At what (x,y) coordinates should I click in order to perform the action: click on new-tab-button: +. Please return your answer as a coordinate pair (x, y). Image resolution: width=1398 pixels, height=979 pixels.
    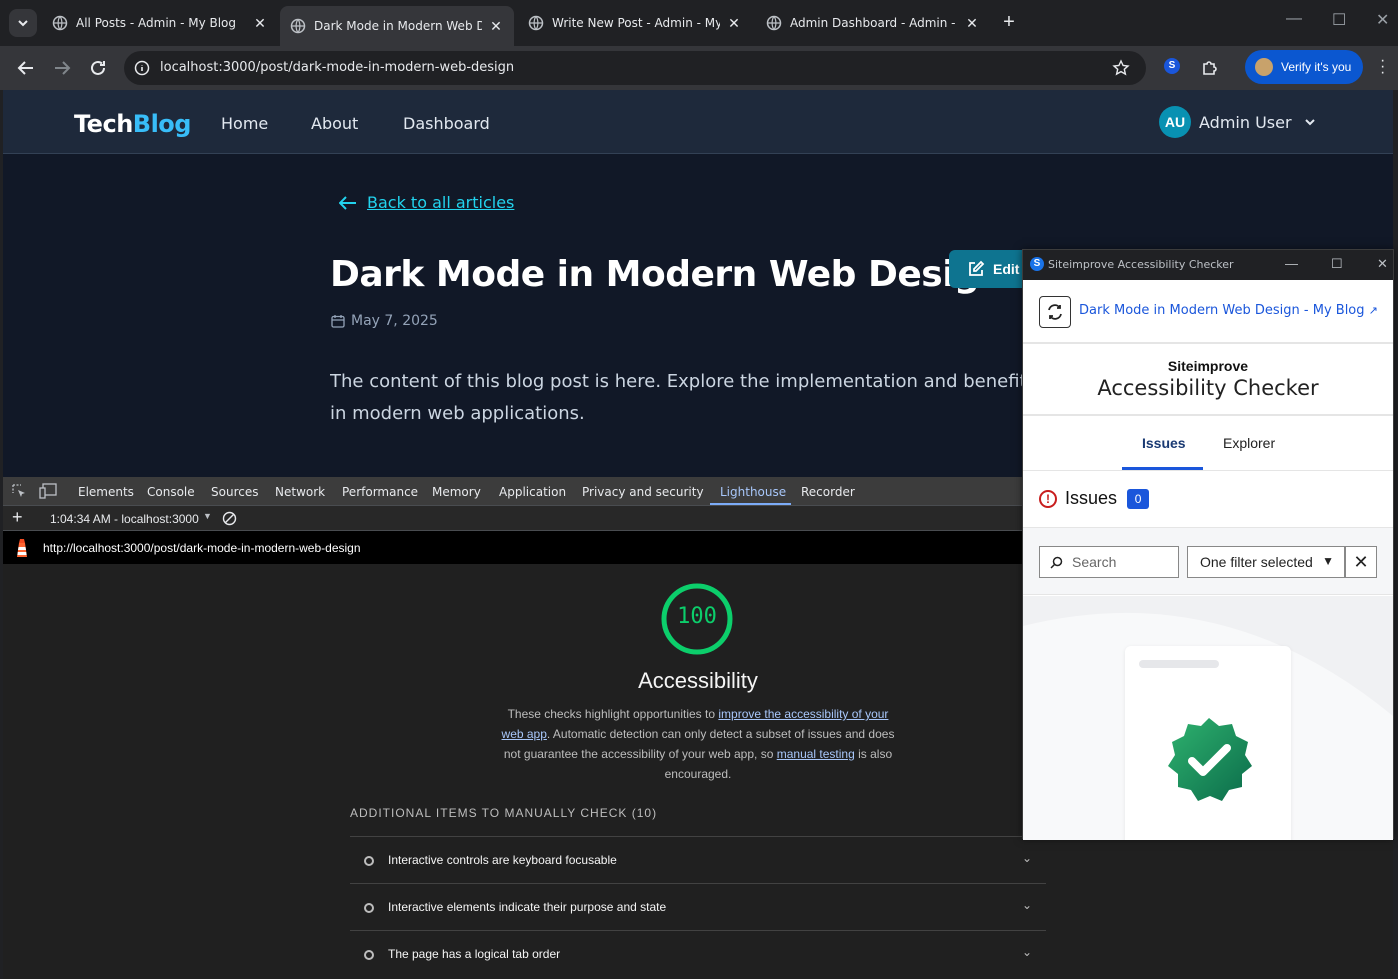
    Looking at the image, I should click on (1009, 23).